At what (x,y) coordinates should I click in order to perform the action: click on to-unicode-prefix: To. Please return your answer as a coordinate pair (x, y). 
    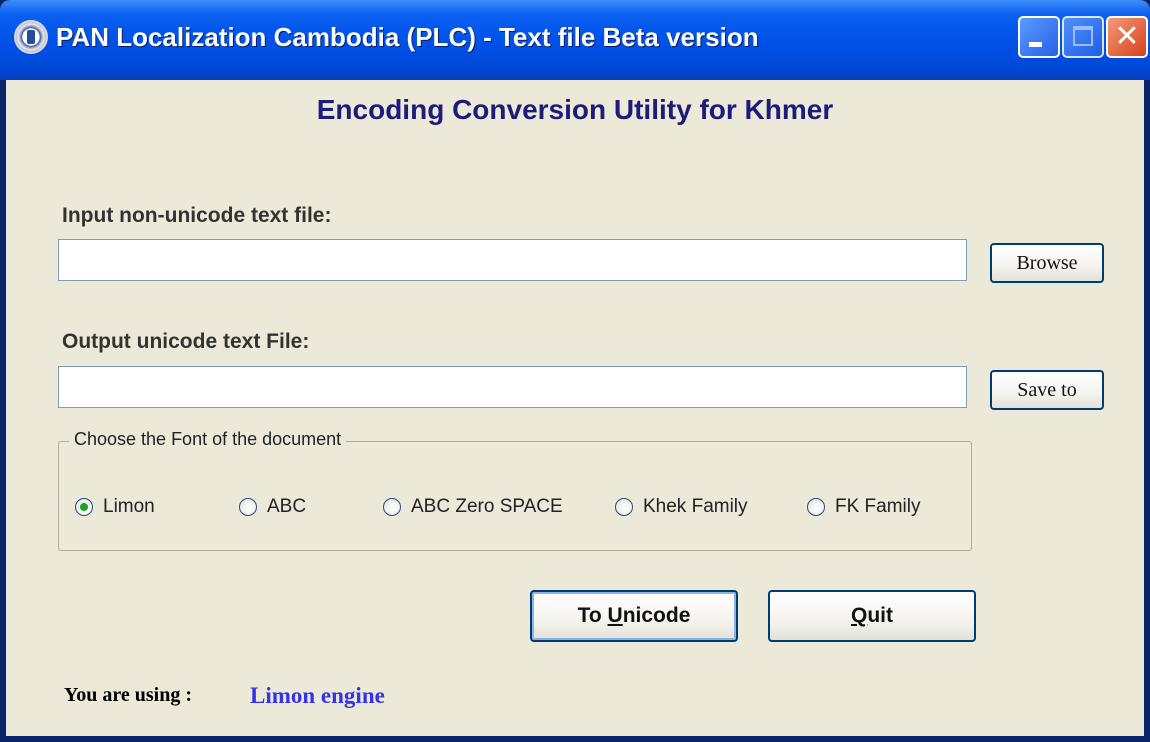
    Looking at the image, I should click on (592, 615).